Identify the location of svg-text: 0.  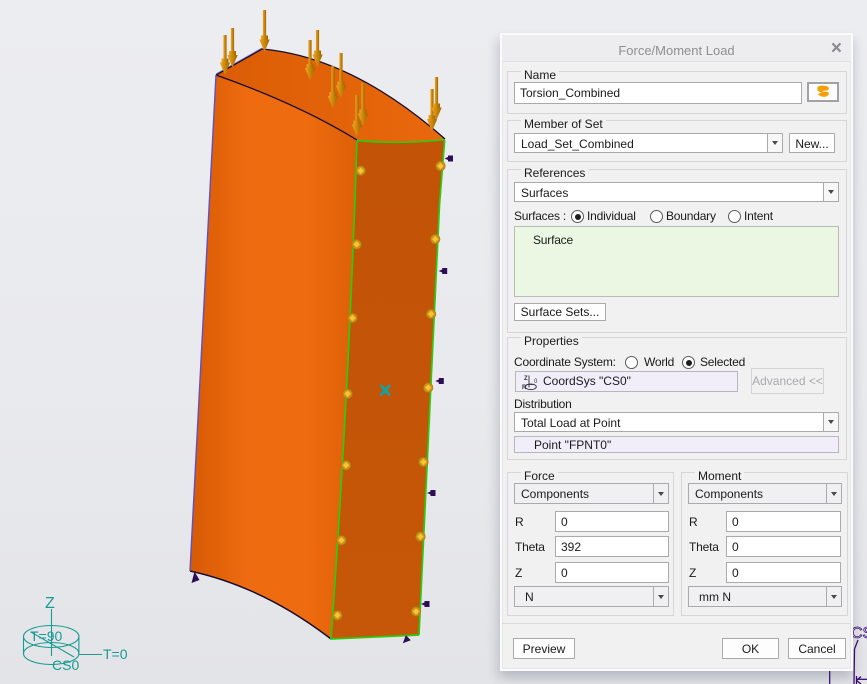
(536, 382).